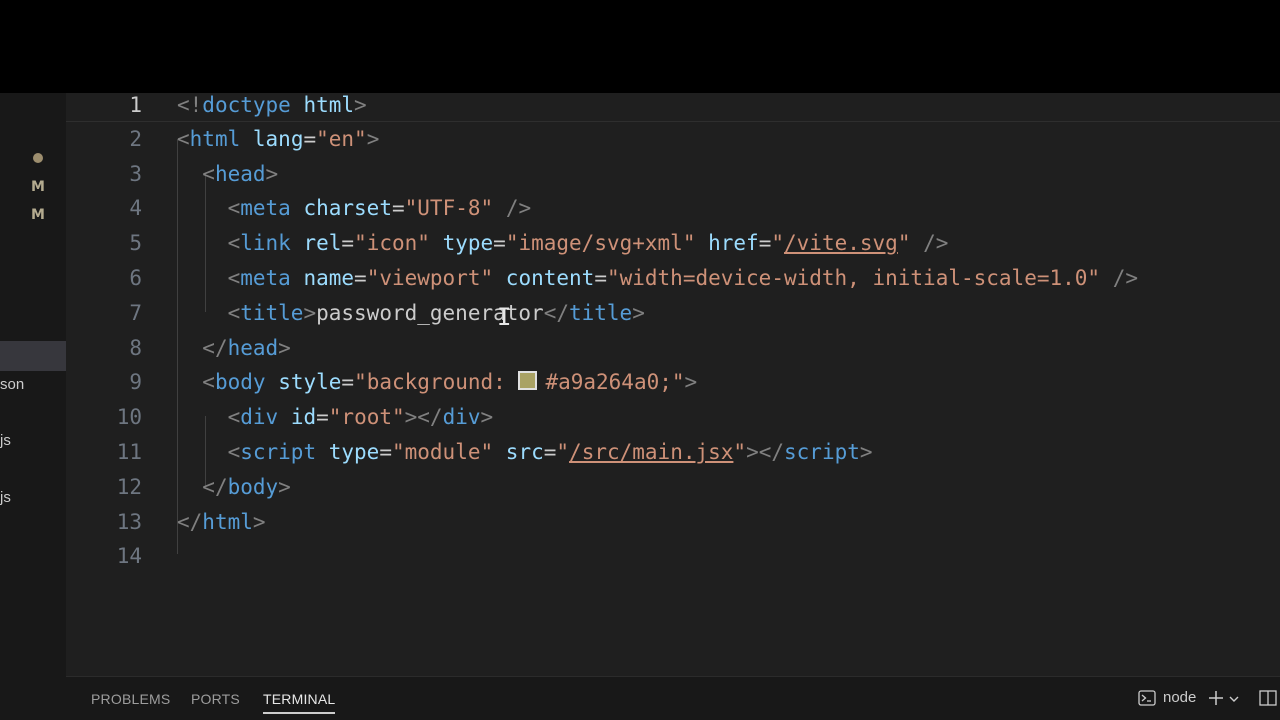  I want to click on line-number: 4, so click(135, 208).